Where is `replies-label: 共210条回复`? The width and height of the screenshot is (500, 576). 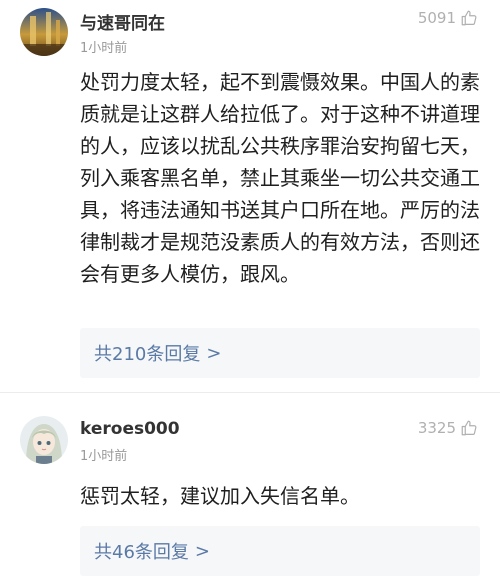 replies-label: 共210条回复 is located at coordinates (147, 354).